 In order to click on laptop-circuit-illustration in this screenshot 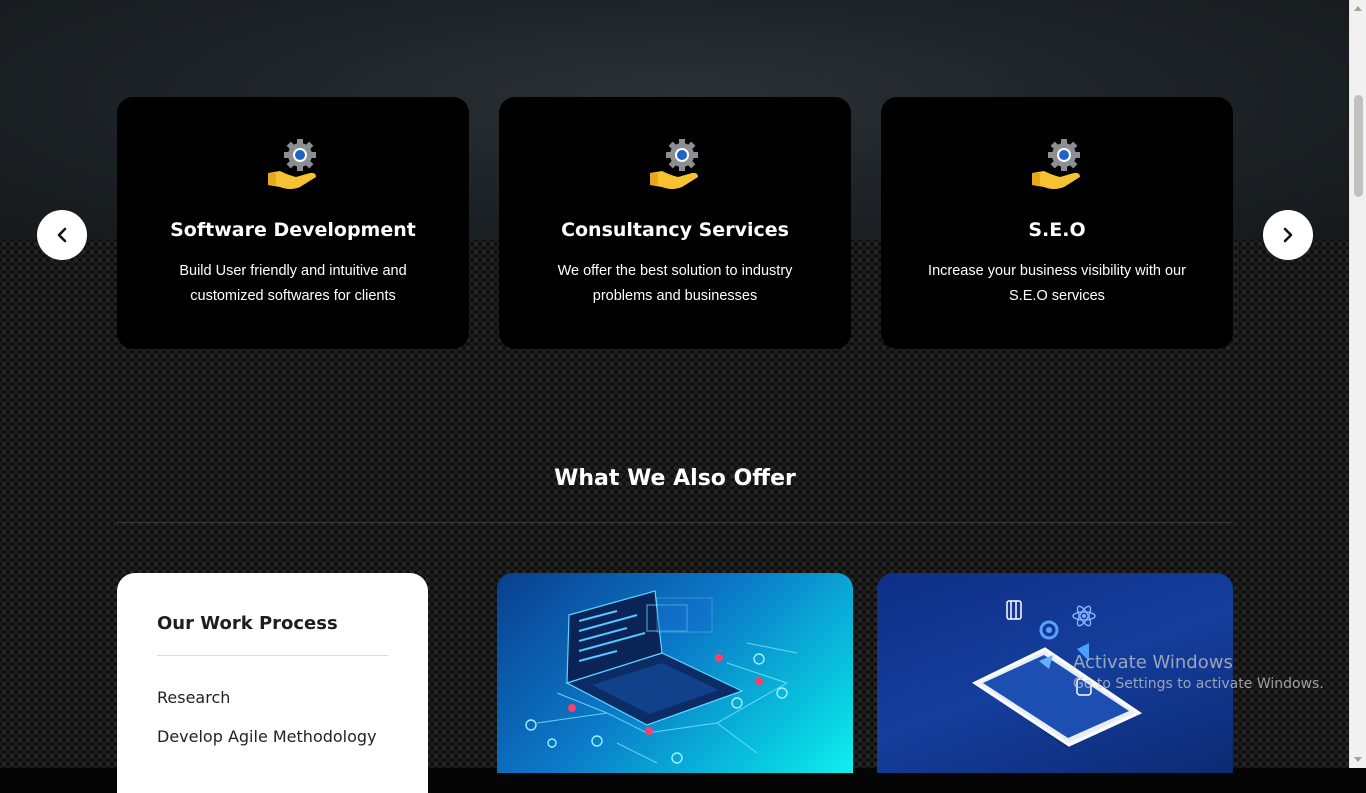, I will do `click(675, 673)`.